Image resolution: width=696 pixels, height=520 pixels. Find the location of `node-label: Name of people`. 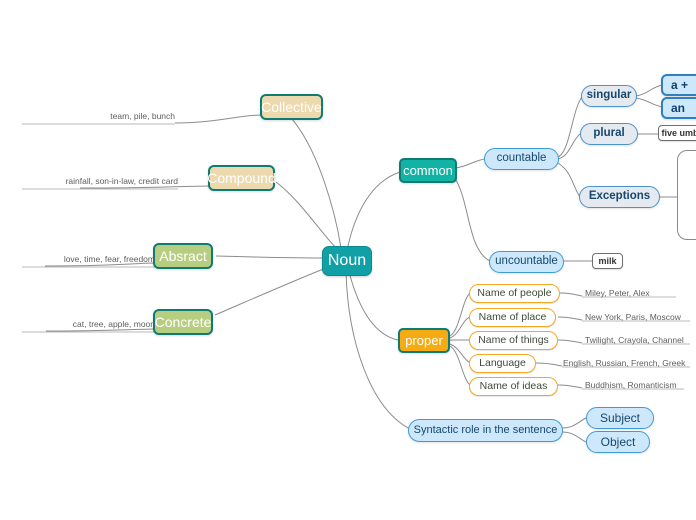

node-label: Name of people is located at coordinates (514, 293).